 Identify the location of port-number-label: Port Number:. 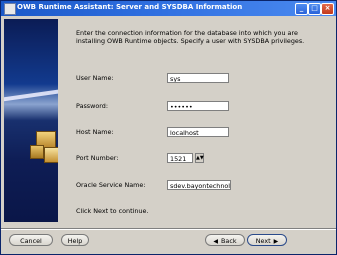
(97, 158).